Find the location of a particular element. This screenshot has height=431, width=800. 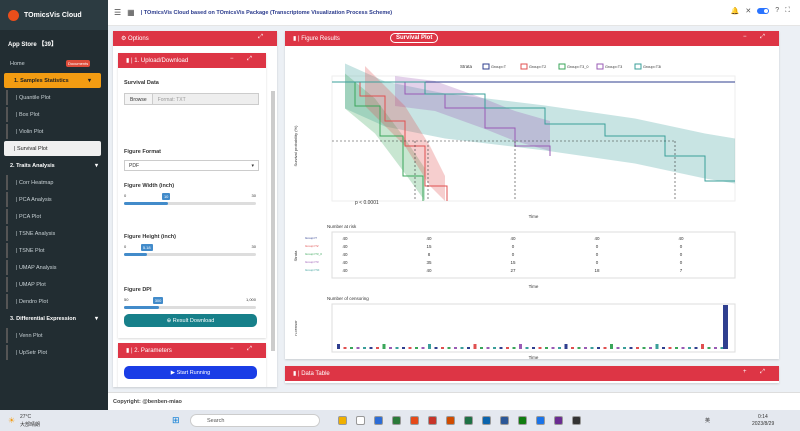

sidebar-item-7: | Corr Heatmap is located at coordinates (57, 182).